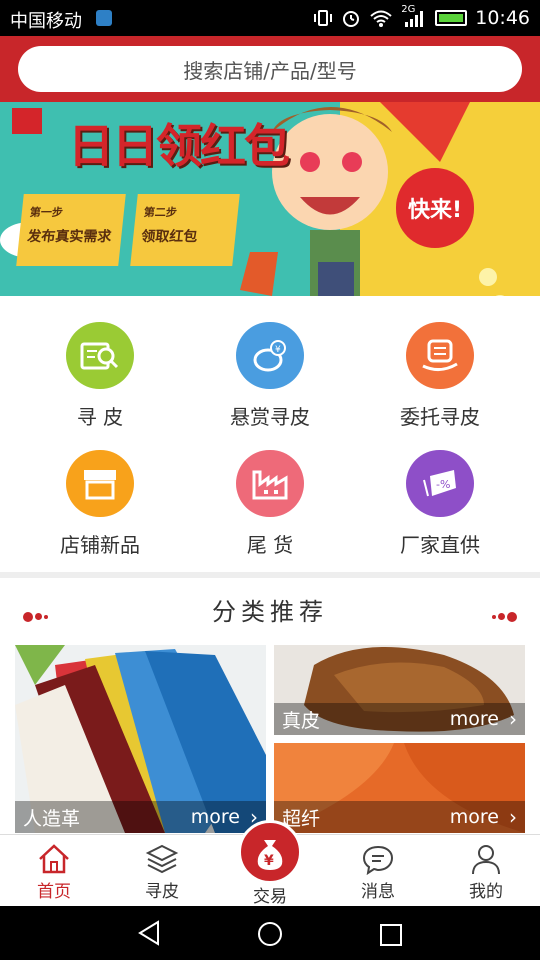 The height and width of the screenshot is (960, 540). I want to click on clock: 10:46, so click(502, 18).